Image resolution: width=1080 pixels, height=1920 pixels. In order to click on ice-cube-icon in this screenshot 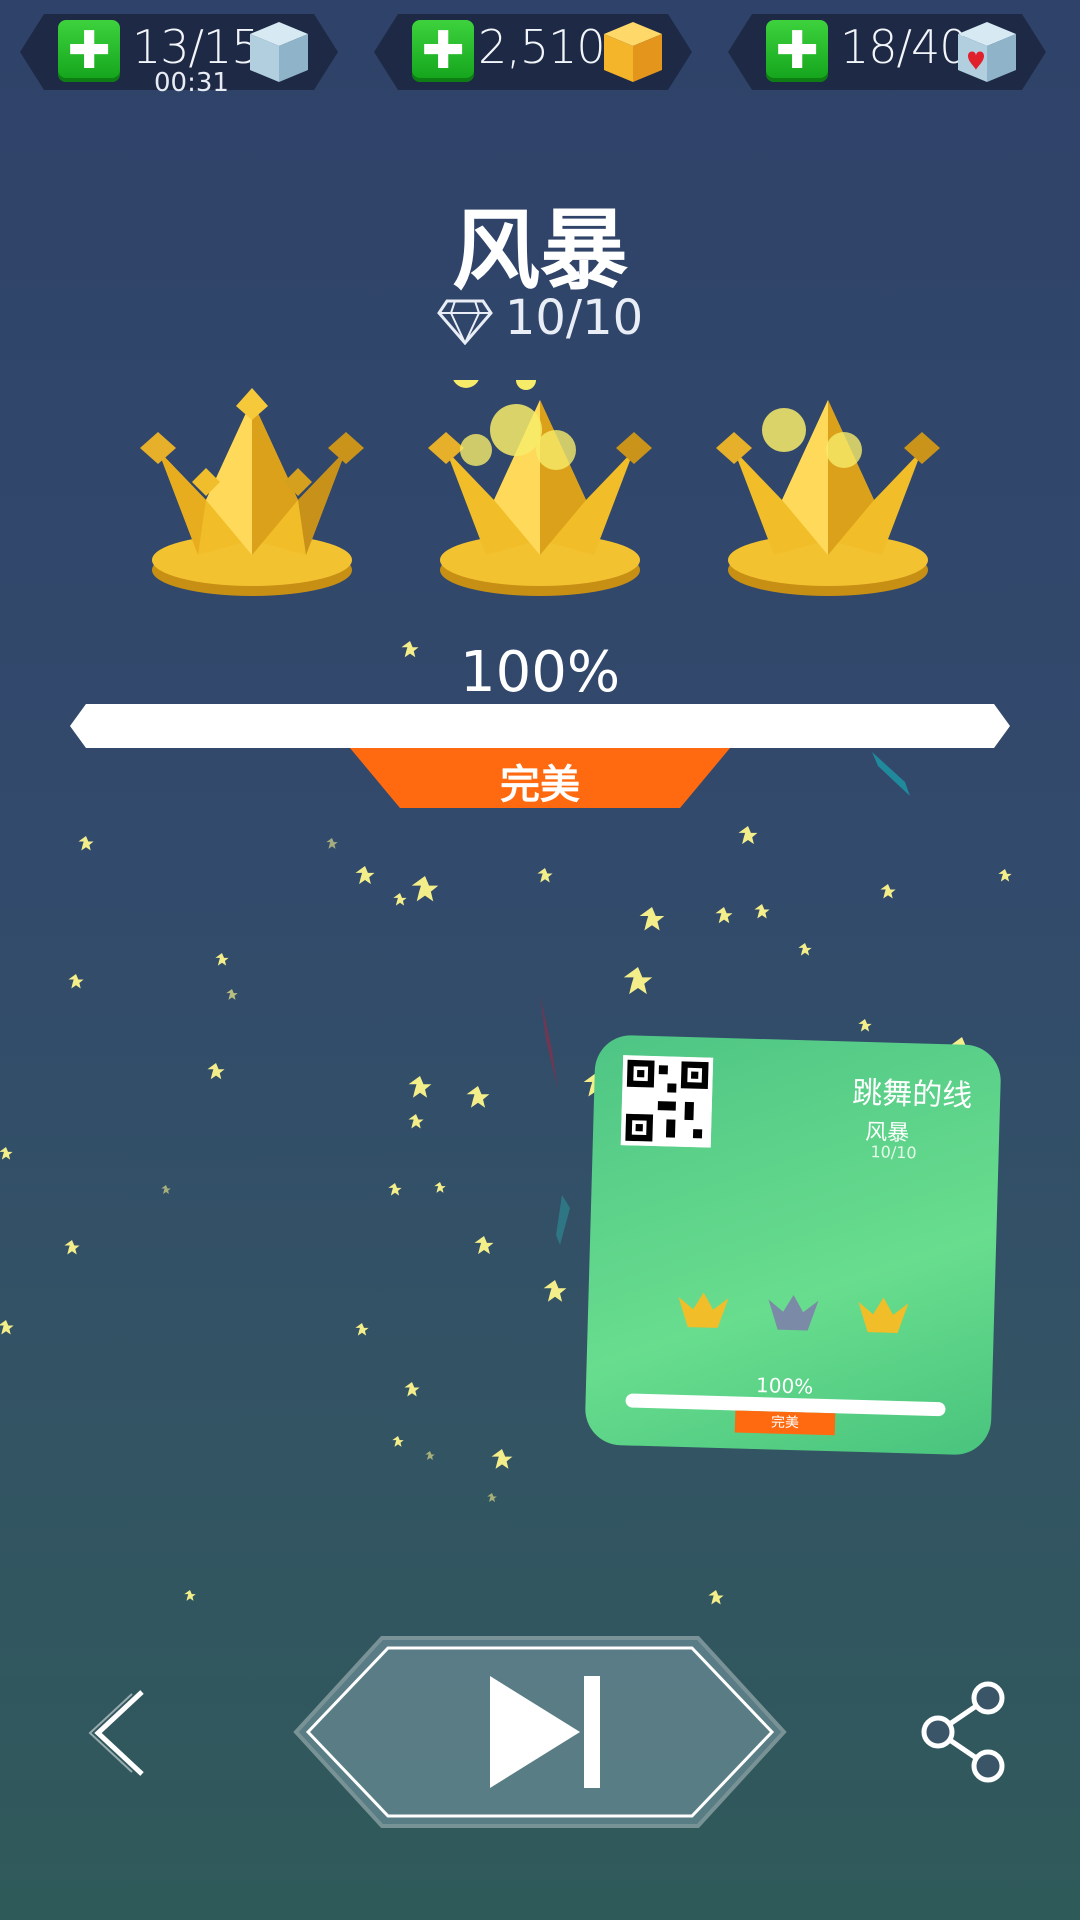, I will do `click(279, 52)`.